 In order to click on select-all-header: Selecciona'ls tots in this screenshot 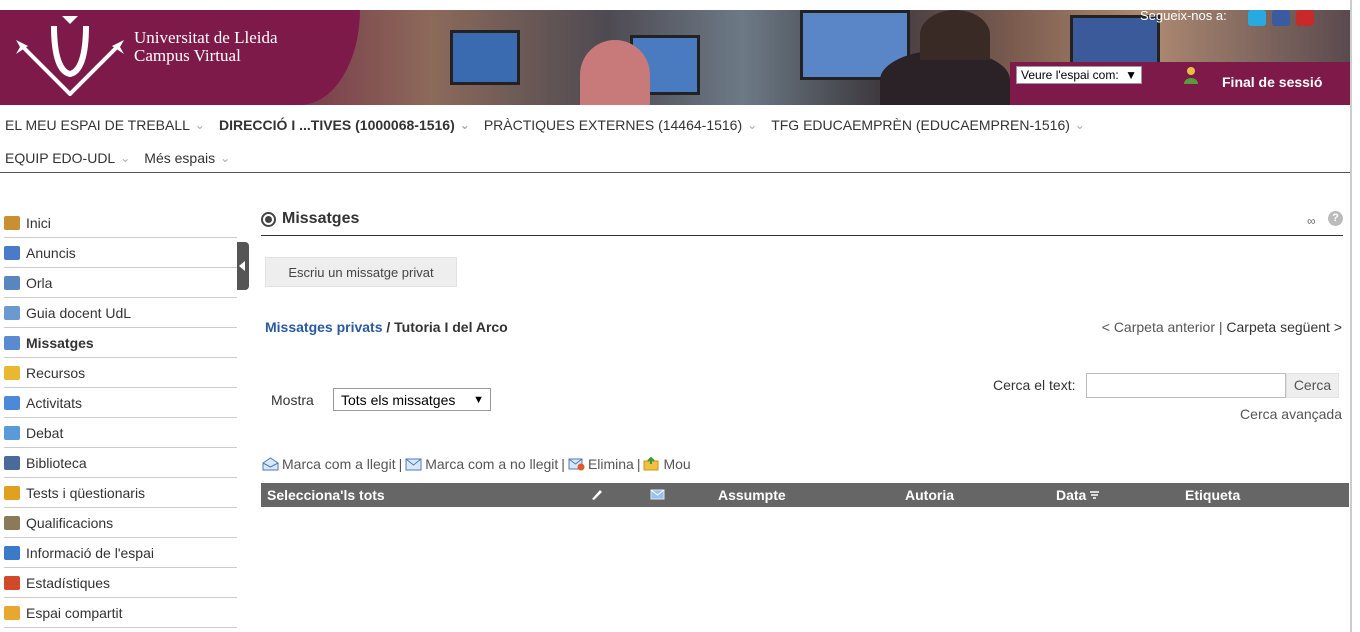, I will do `click(326, 495)`.